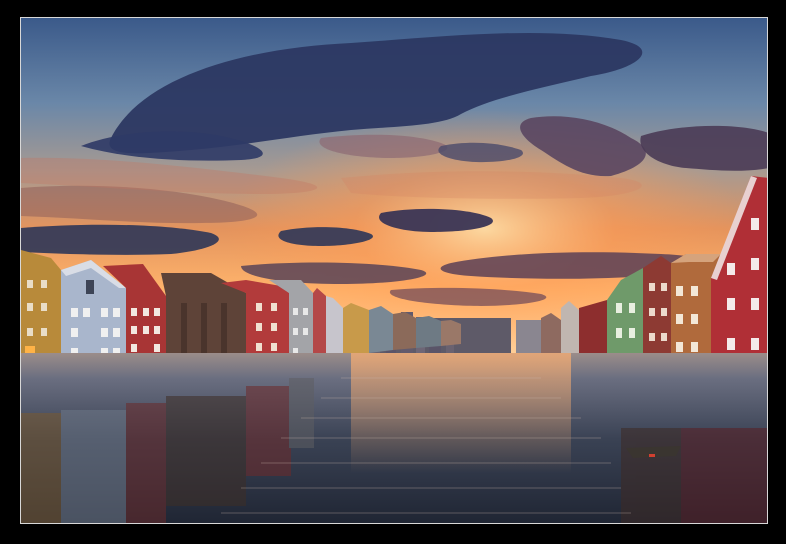 The image size is (786, 544). Describe the element at coordinates (461, 413) in the screenshot. I see `water-glow` at that location.